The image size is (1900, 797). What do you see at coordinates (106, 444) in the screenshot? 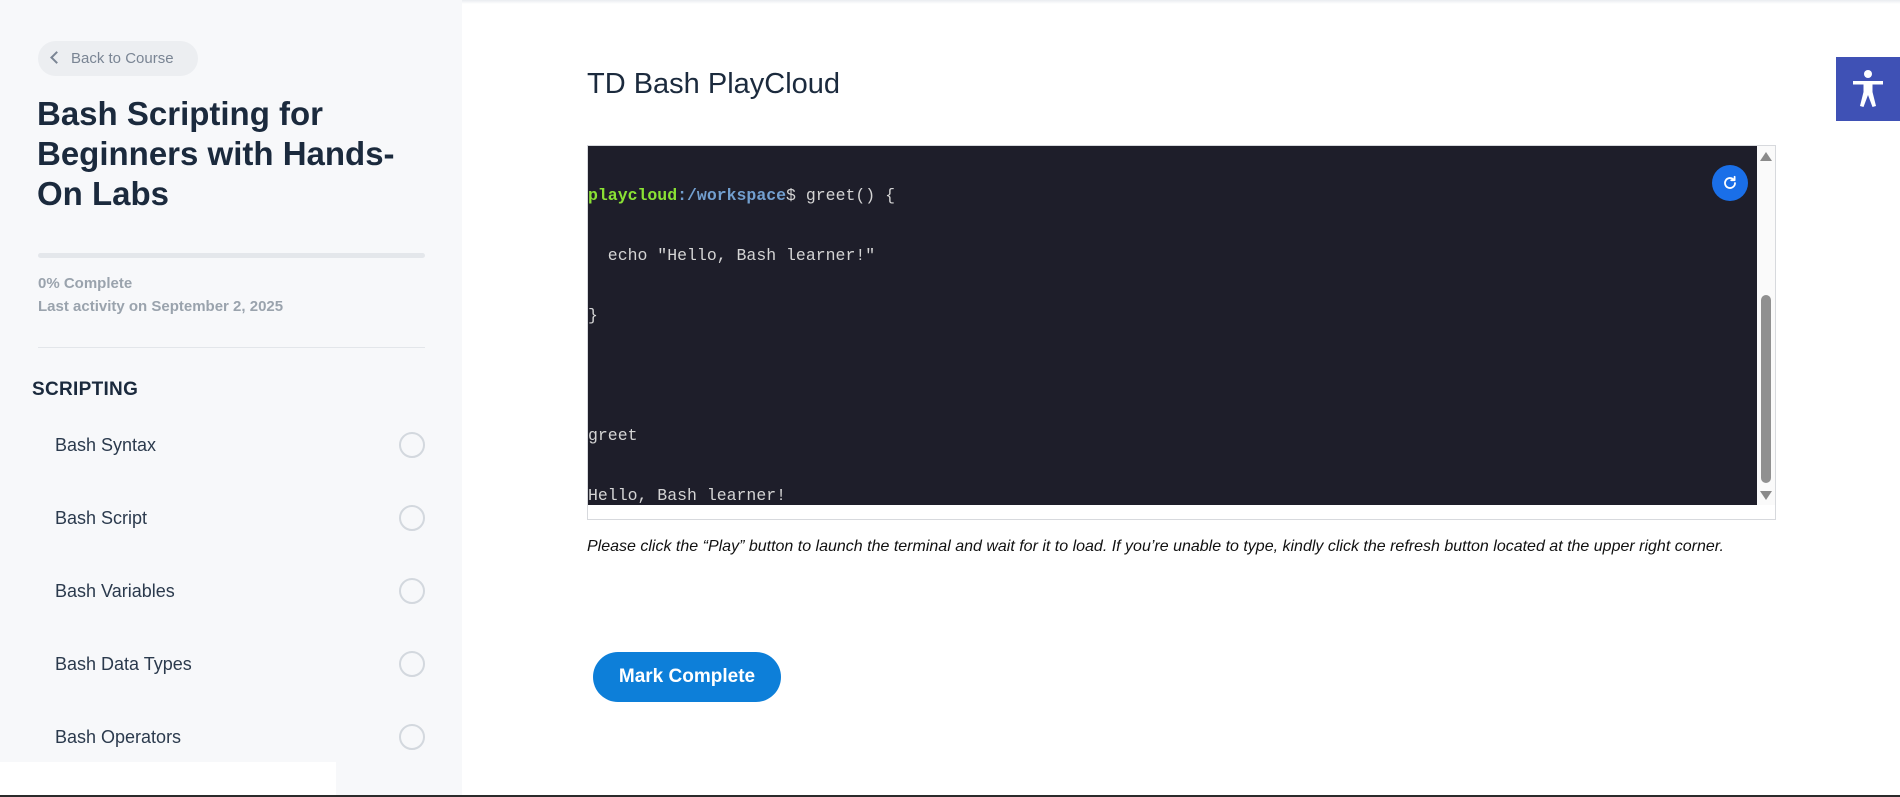
I see `lesson-label: Bash Syntax` at bounding box center [106, 444].